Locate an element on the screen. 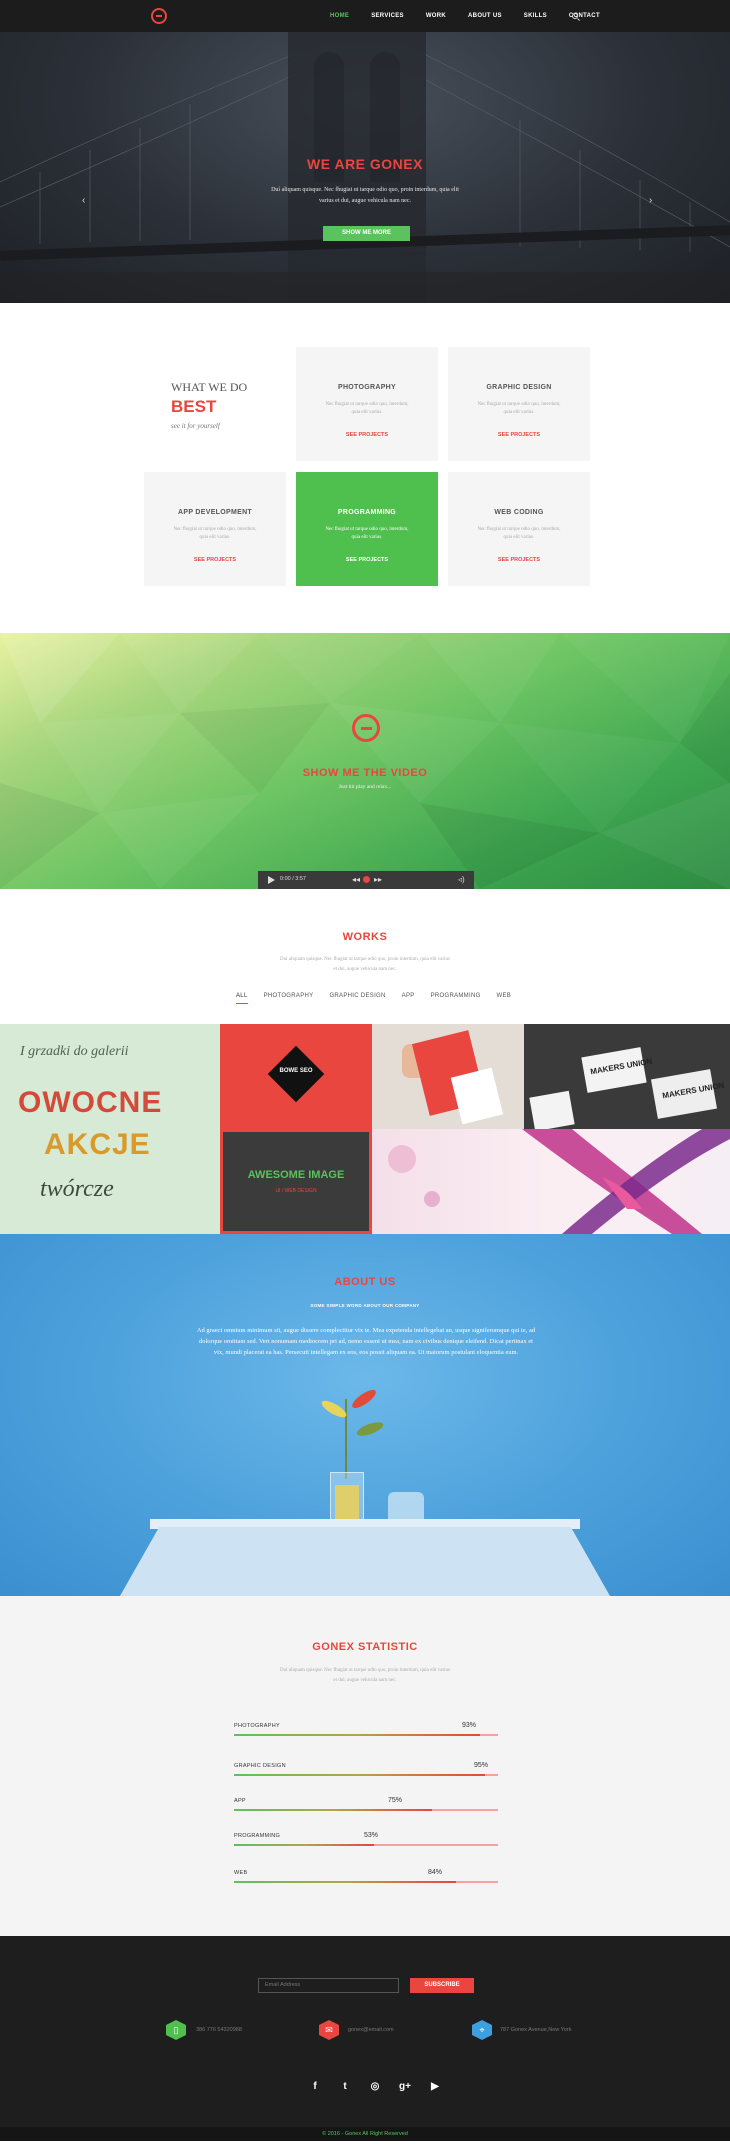  stat-bar-programming is located at coordinates (366, 1845).